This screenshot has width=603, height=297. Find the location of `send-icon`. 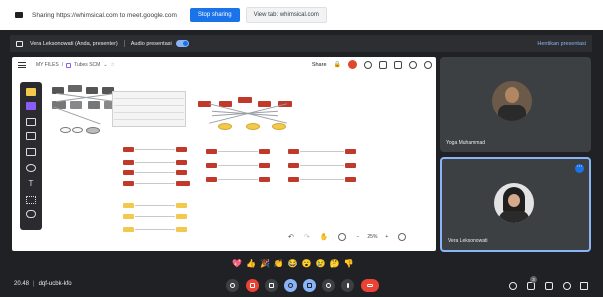

send-icon is located at coordinates (413, 64).